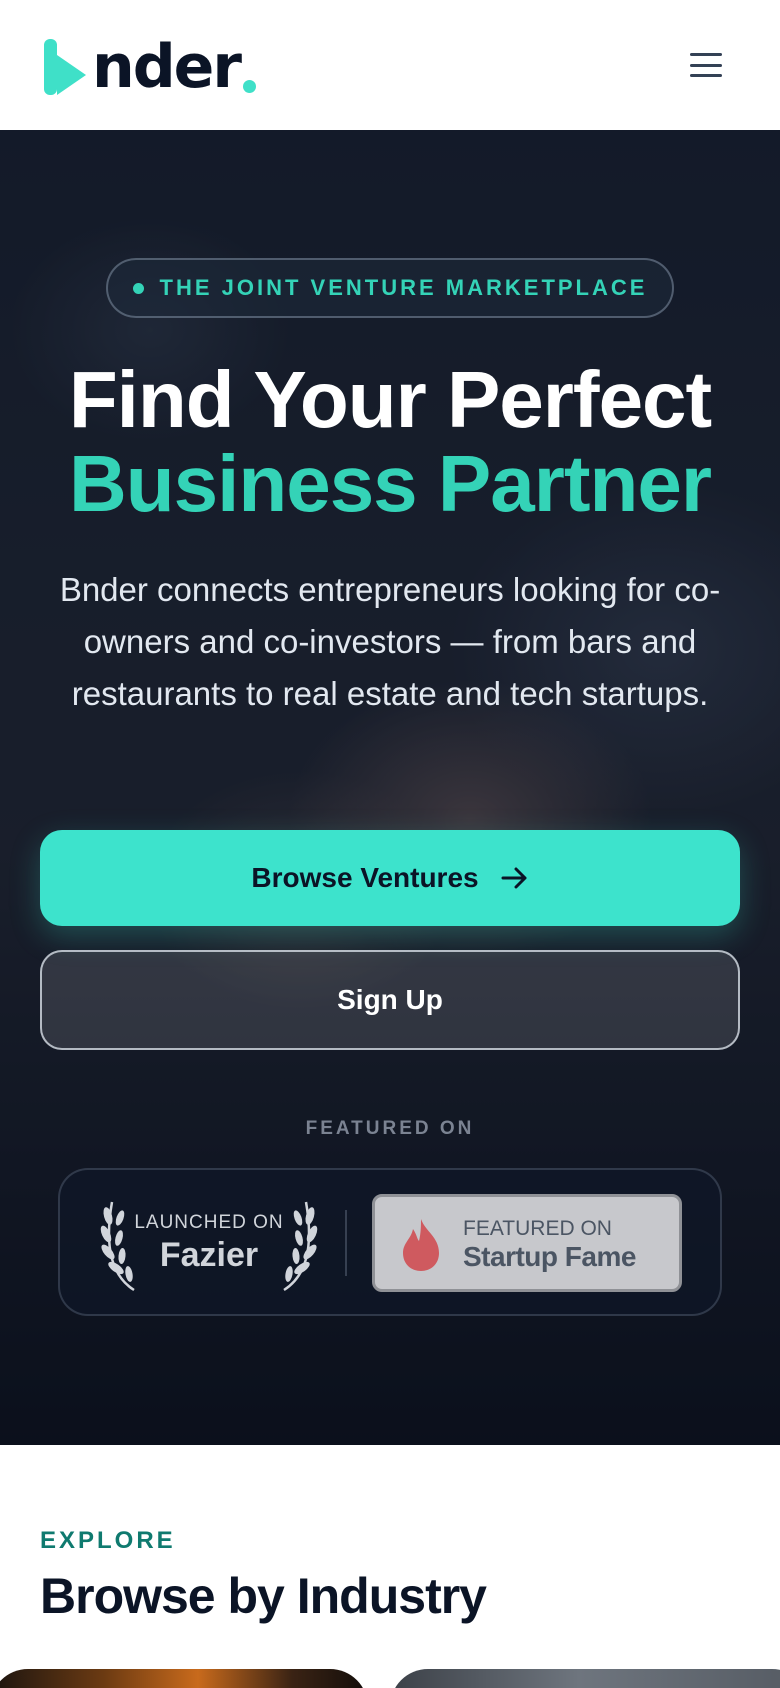  I want to click on logo-mark-icon, so click(65, 67).